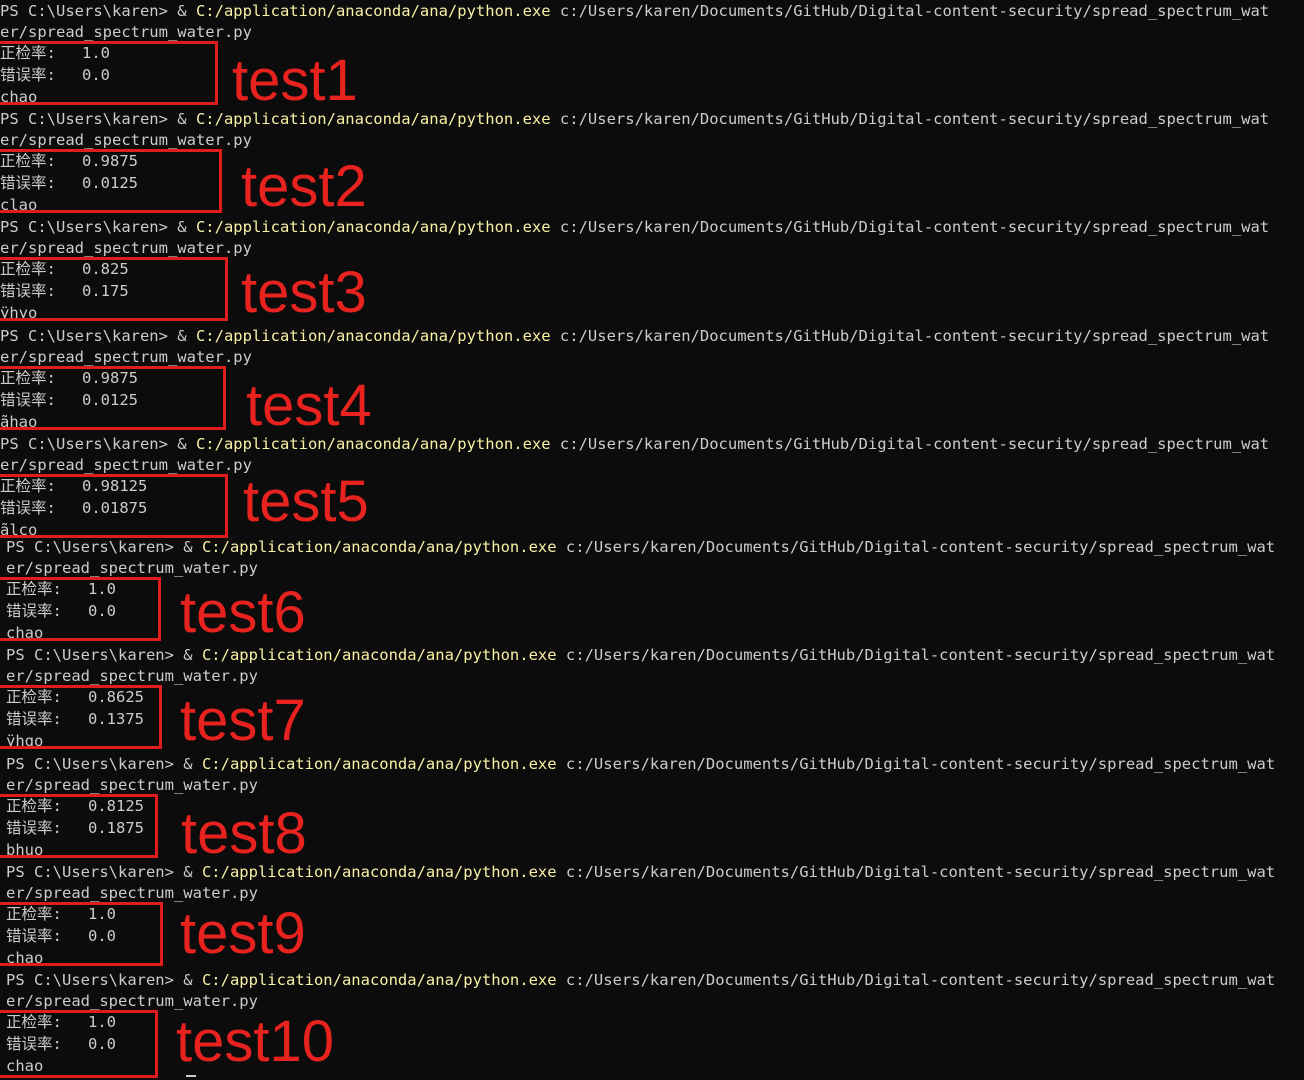  Describe the element at coordinates (295, 80) in the screenshot. I see `annotation-label: test1` at that location.